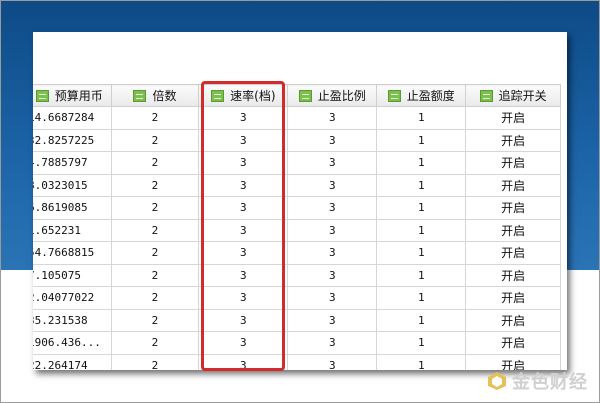  I want to click on col-header-rate: 速率(档), so click(243, 95).